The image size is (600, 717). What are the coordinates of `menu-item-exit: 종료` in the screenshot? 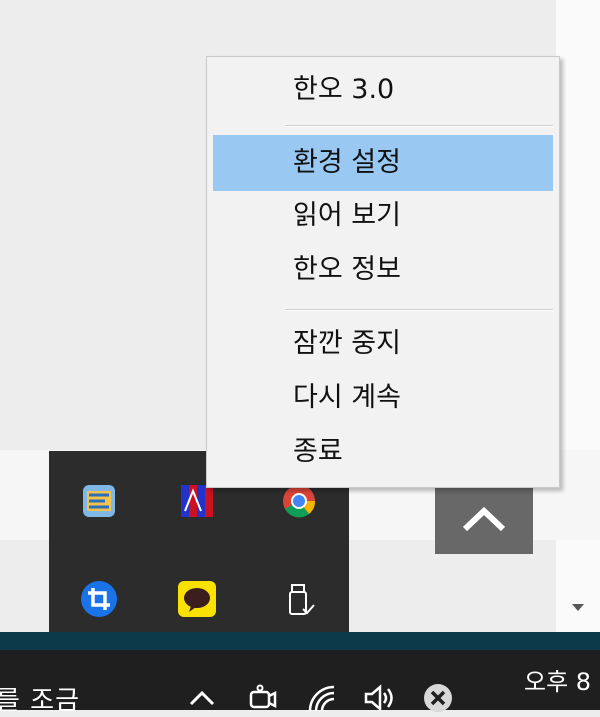 It's located at (383, 452).